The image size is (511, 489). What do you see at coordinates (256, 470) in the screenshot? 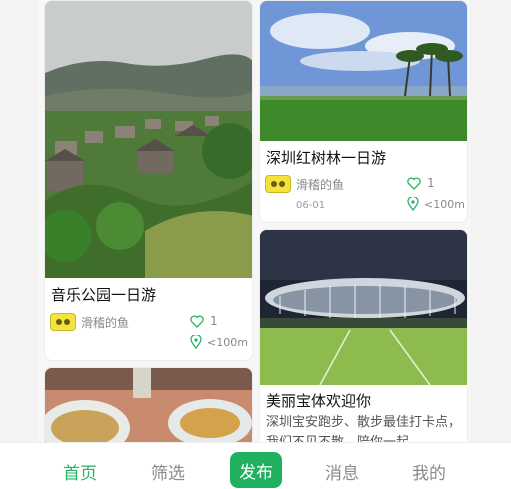
I see `publish-button: 发布` at bounding box center [256, 470].